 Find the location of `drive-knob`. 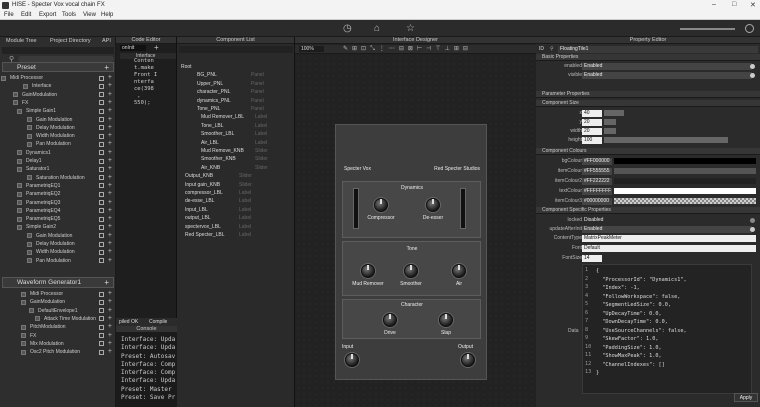

drive-knob is located at coordinates (390, 320).